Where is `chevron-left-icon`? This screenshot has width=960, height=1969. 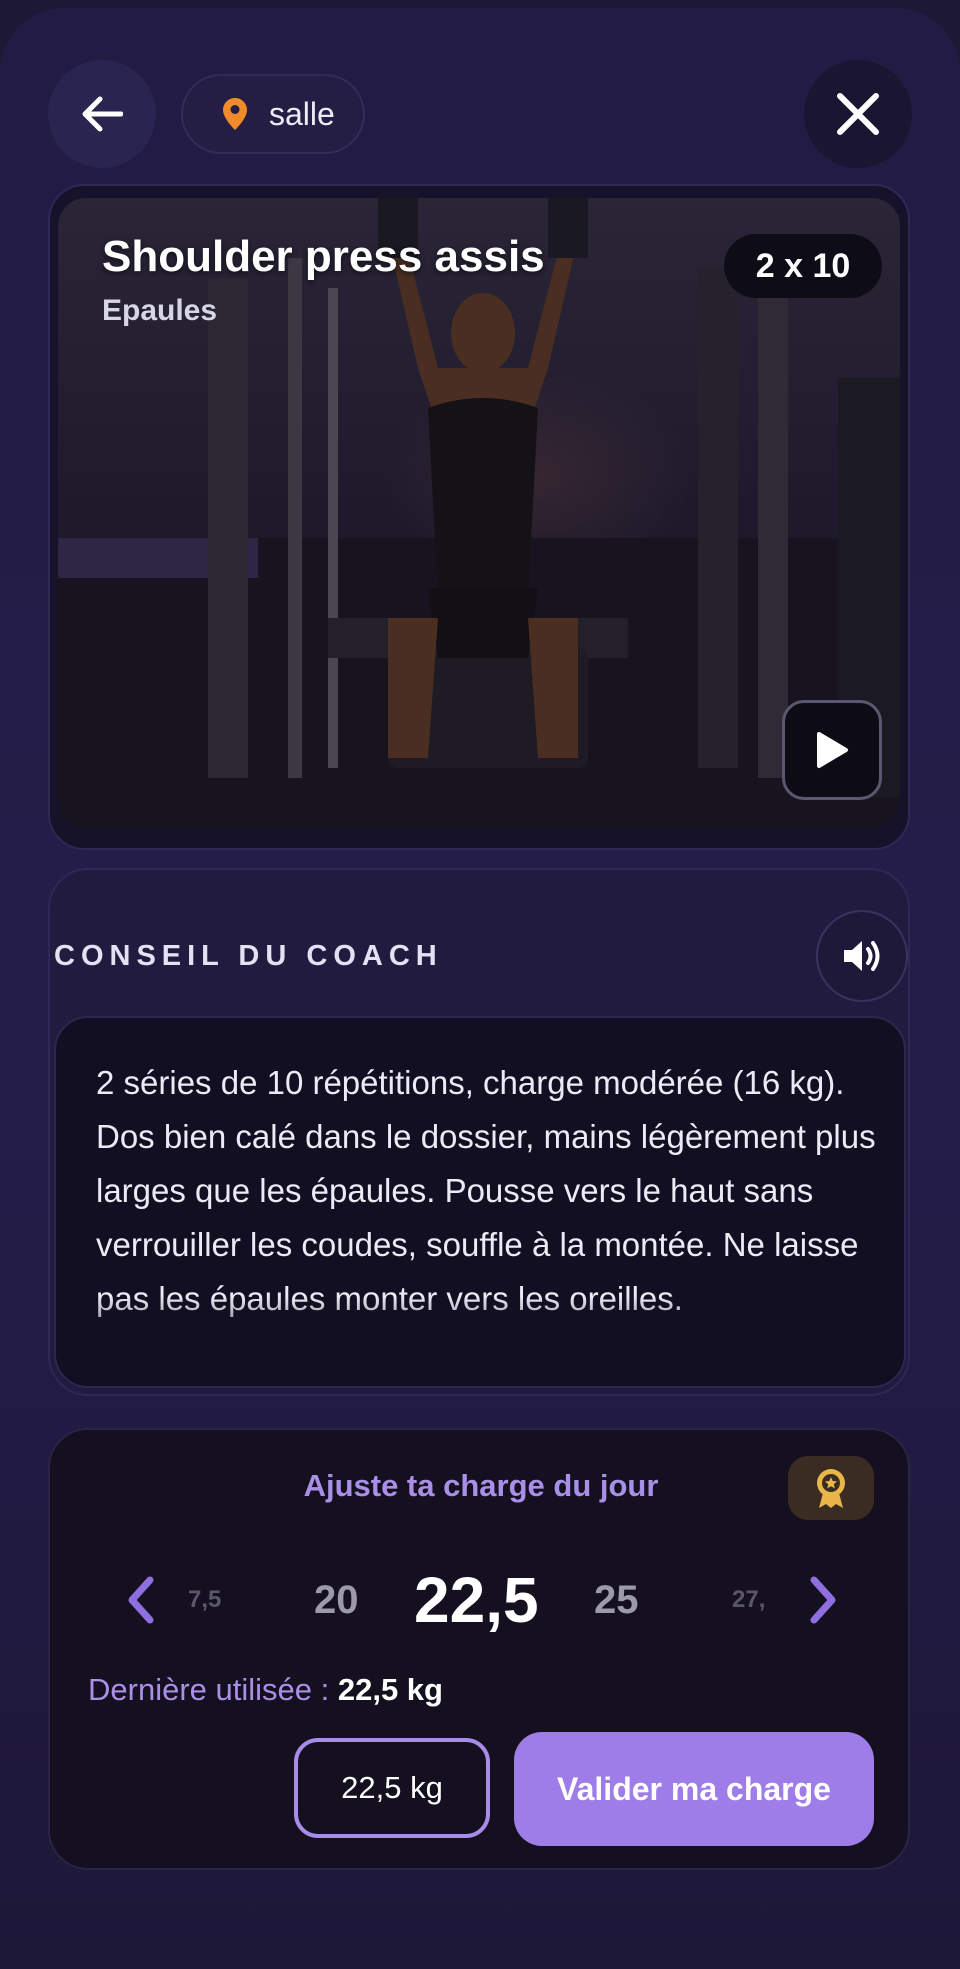
chevron-left-icon is located at coordinates (142, 1600).